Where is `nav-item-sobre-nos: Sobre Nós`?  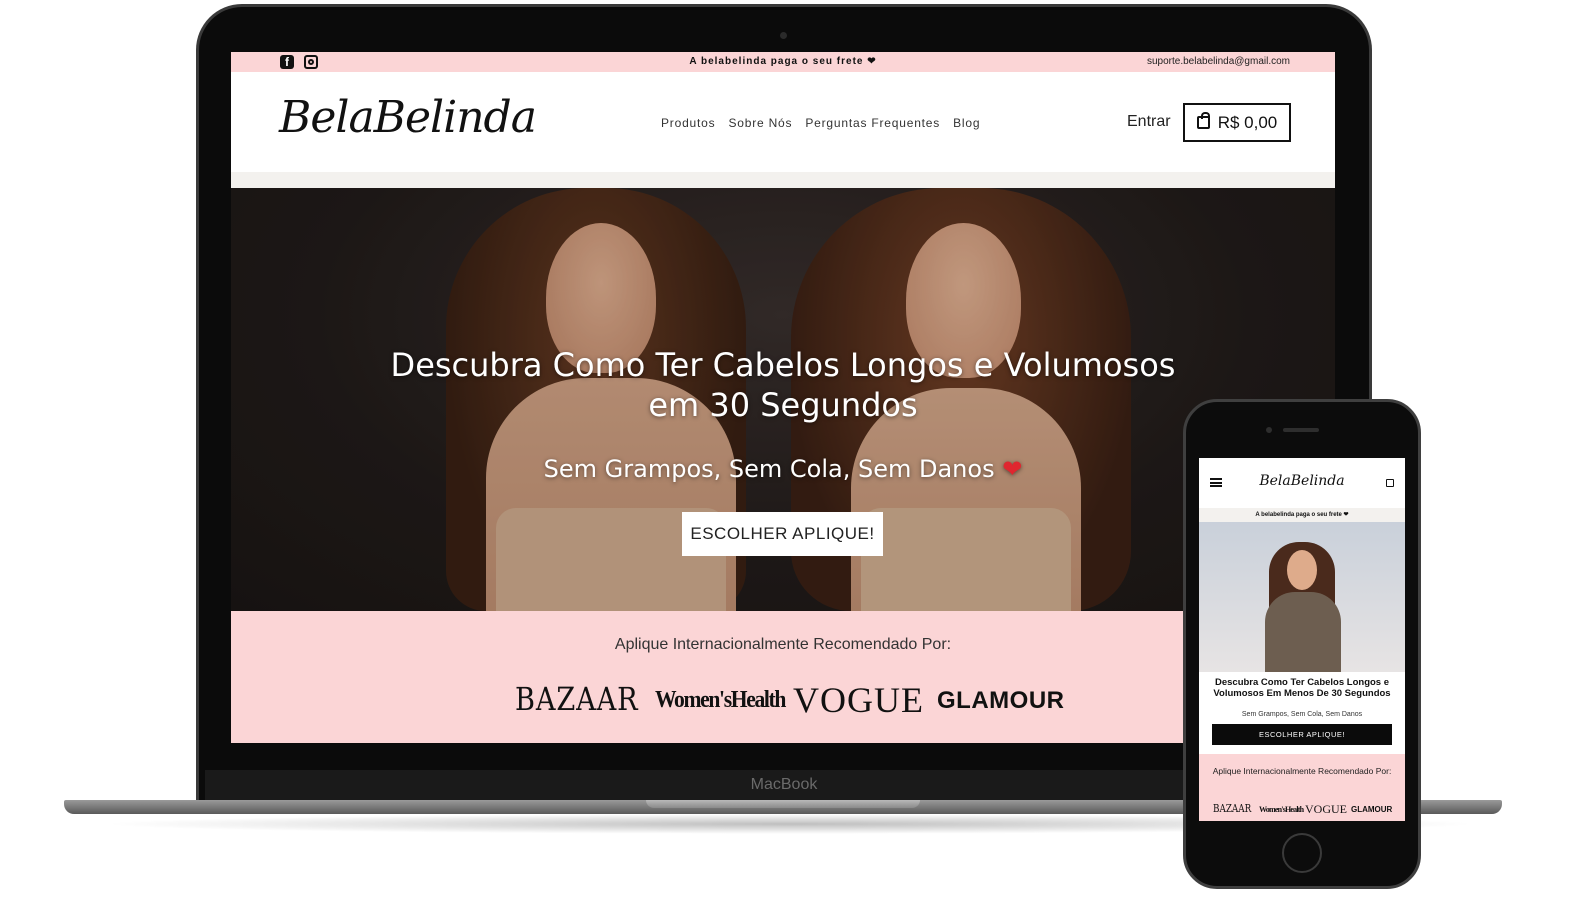
nav-item-sobre-nos: Sobre Nós is located at coordinates (760, 123).